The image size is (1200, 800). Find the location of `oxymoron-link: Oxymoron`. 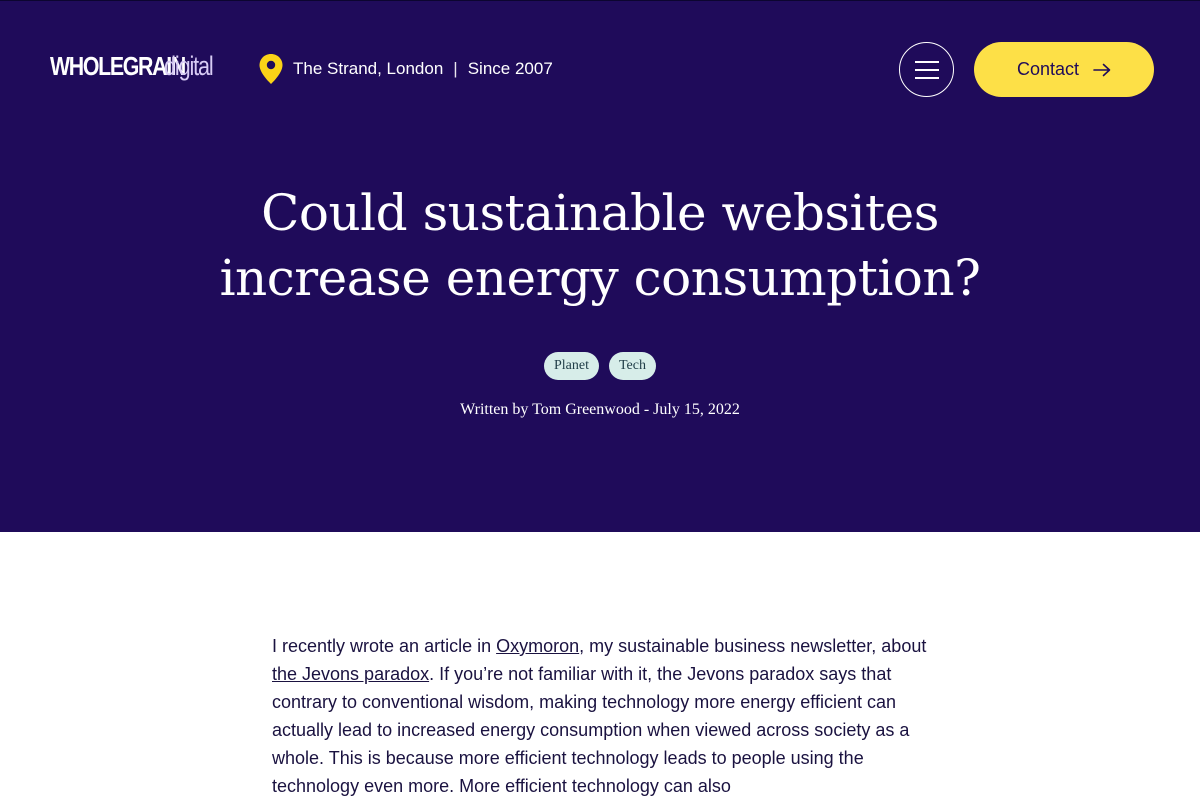

oxymoron-link: Oxymoron is located at coordinates (537, 646).